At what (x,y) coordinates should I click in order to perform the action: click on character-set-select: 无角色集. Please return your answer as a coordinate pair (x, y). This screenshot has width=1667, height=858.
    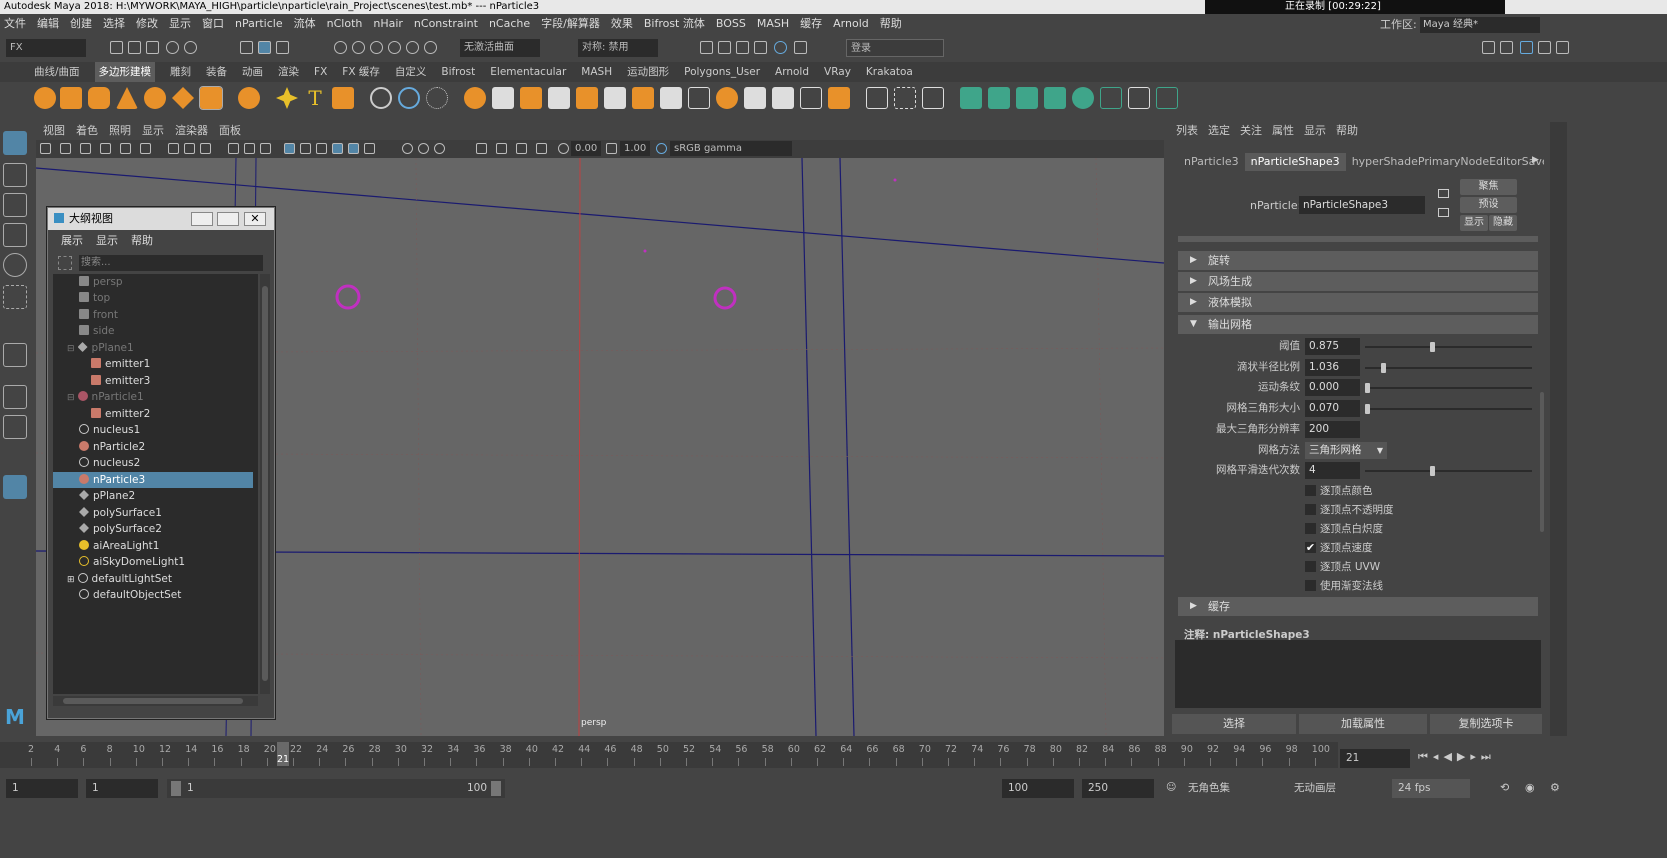
    Looking at the image, I should click on (1225, 788).